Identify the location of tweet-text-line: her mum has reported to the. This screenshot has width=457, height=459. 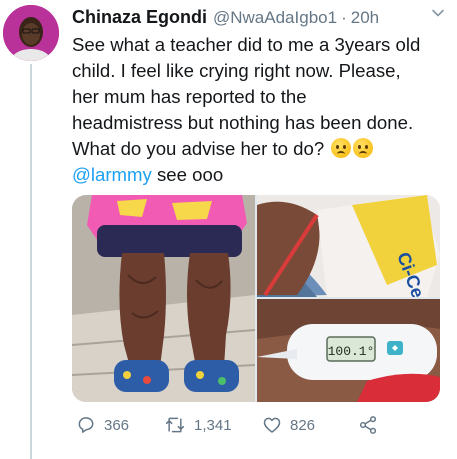
(189, 96).